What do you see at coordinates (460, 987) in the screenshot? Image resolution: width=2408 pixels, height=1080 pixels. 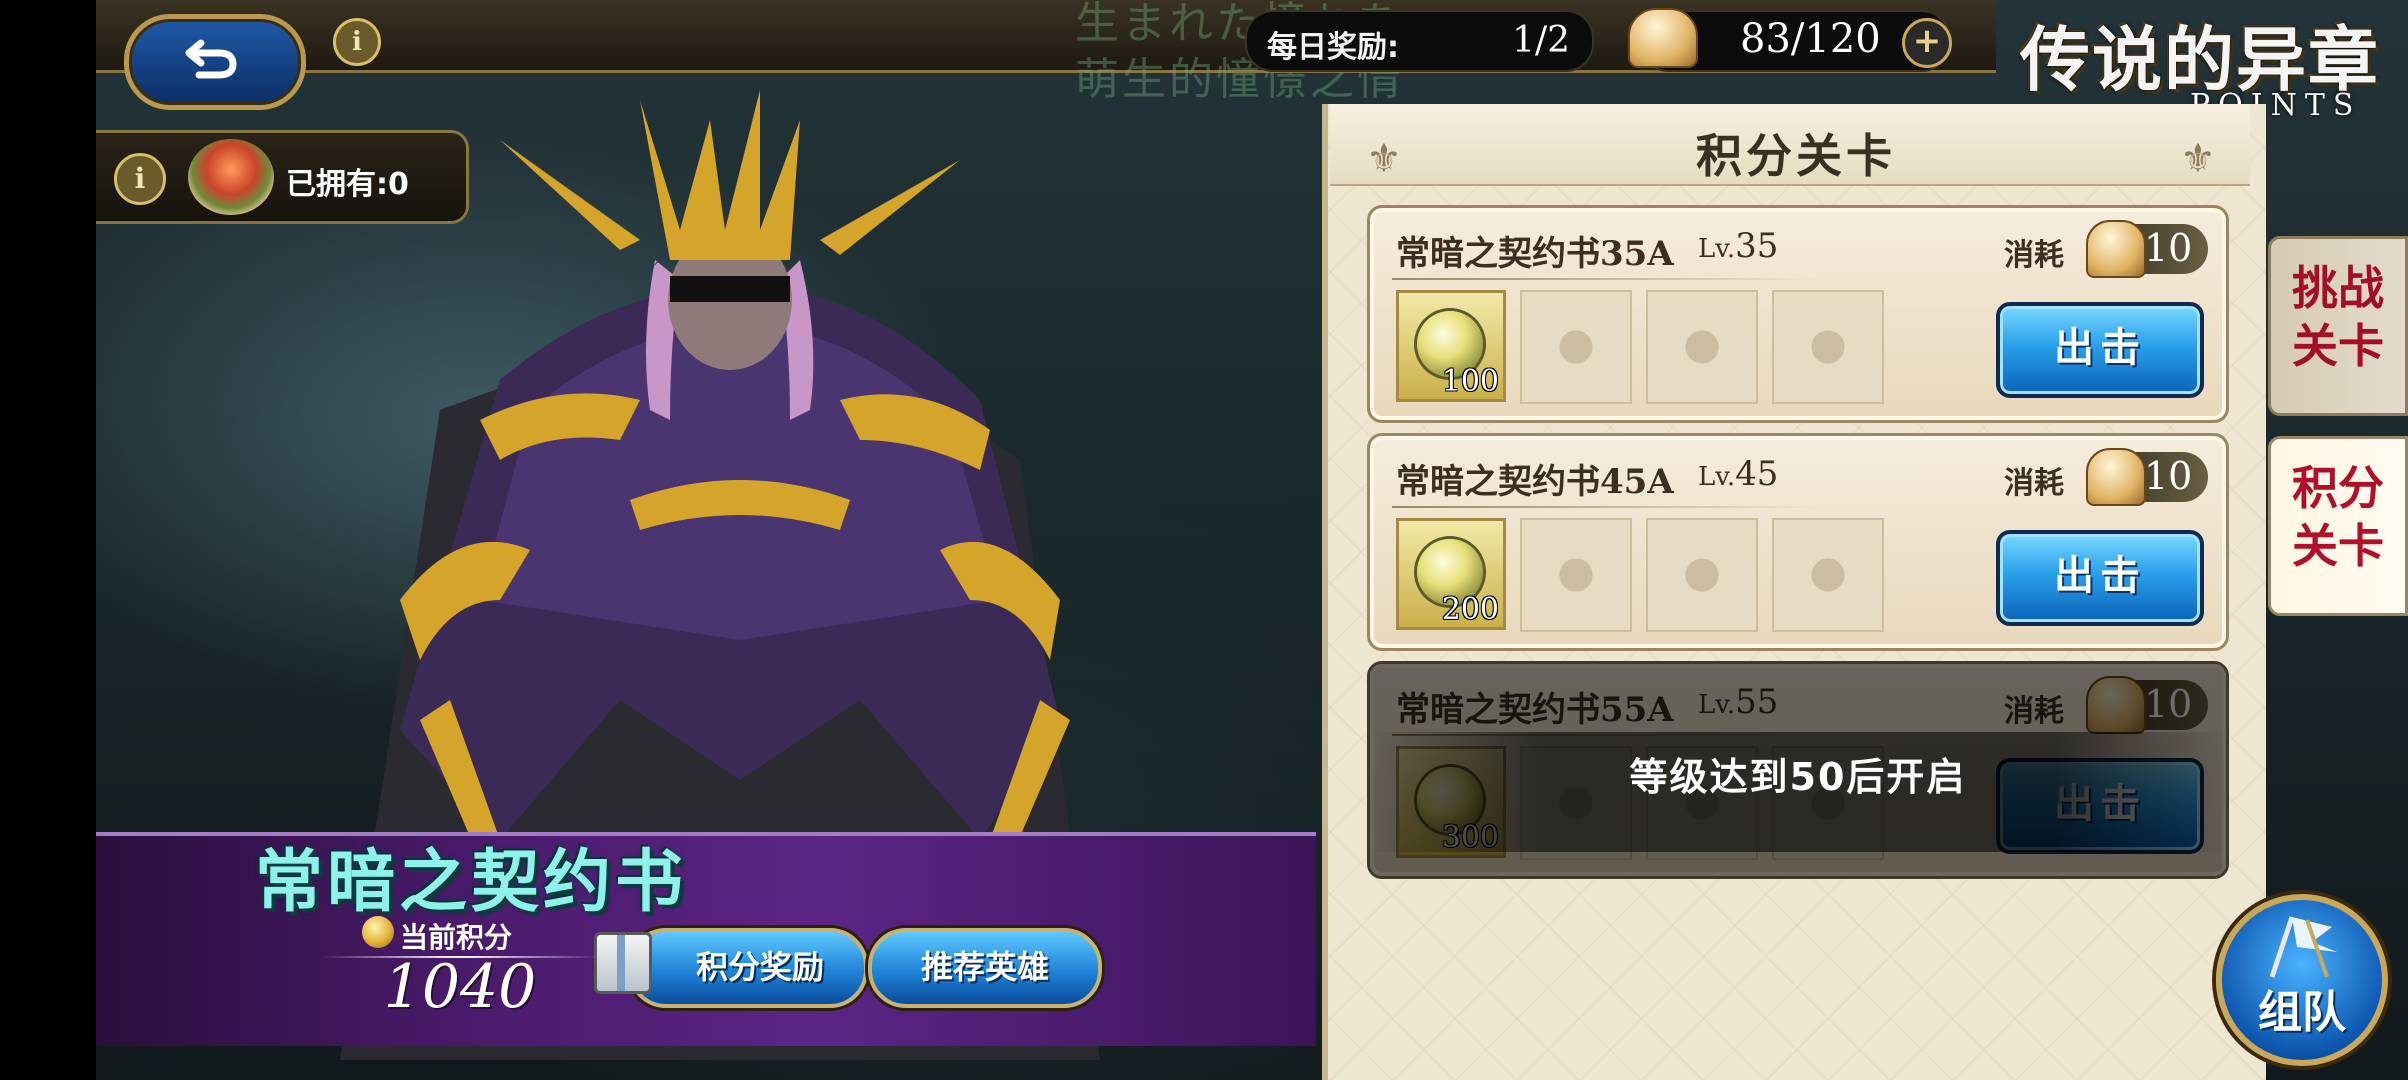 I see `current-points-value: 1040` at bounding box center [460, 987].